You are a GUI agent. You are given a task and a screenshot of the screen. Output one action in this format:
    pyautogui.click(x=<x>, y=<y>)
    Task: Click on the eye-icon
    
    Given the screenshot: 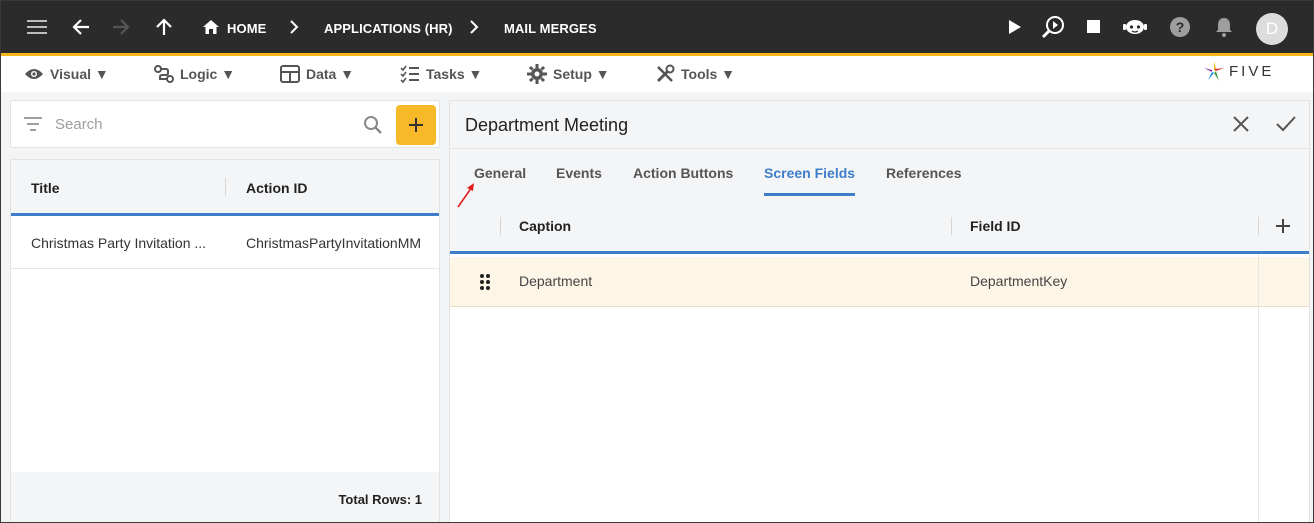 What is the action you would take?
    pyautogui.click(x=34, y=74)
    